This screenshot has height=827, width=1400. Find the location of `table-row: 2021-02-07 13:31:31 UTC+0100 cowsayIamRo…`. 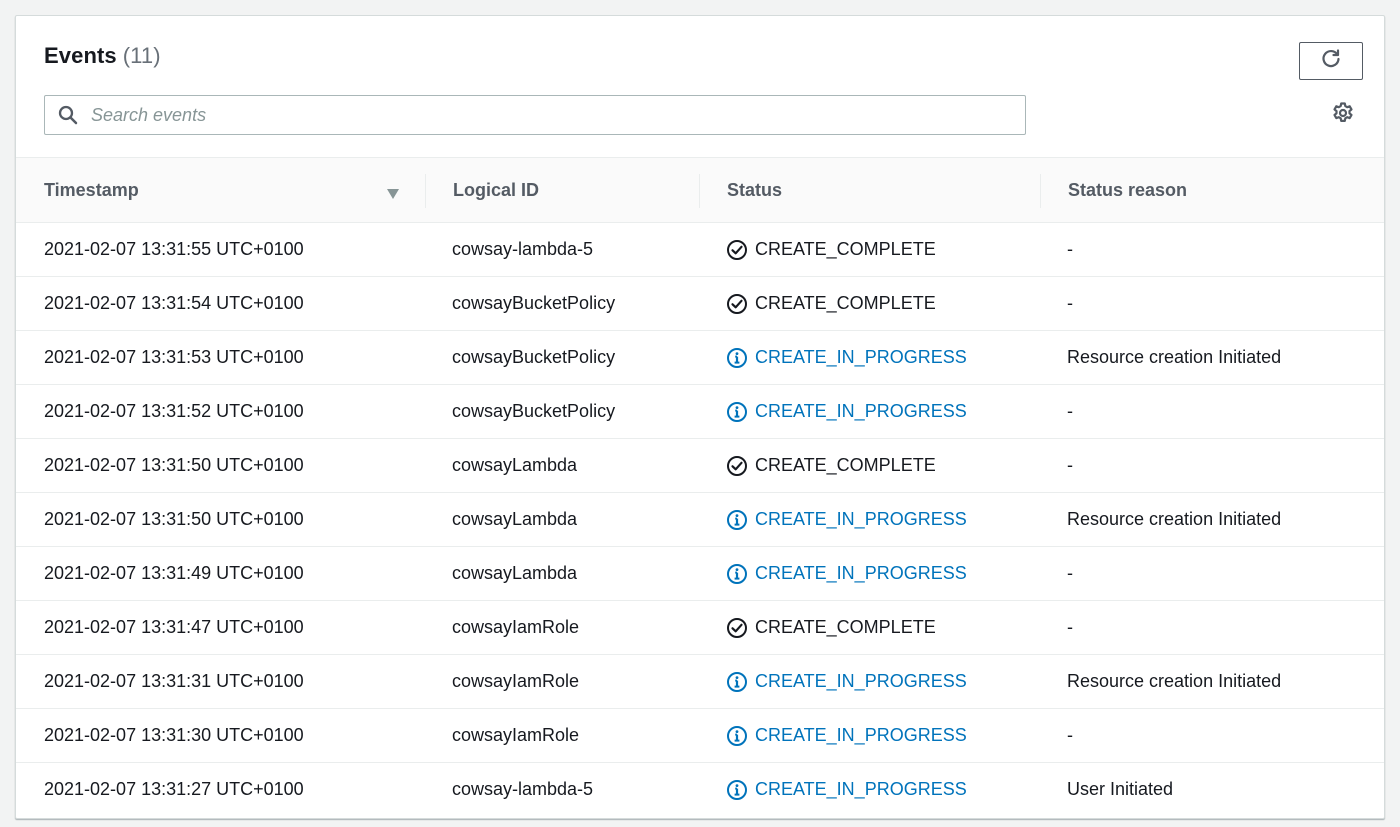

table-row: 2021-02-07 13:31:31 UTC+0100 cowsayIamRo… is located at coordinates (700, 682).